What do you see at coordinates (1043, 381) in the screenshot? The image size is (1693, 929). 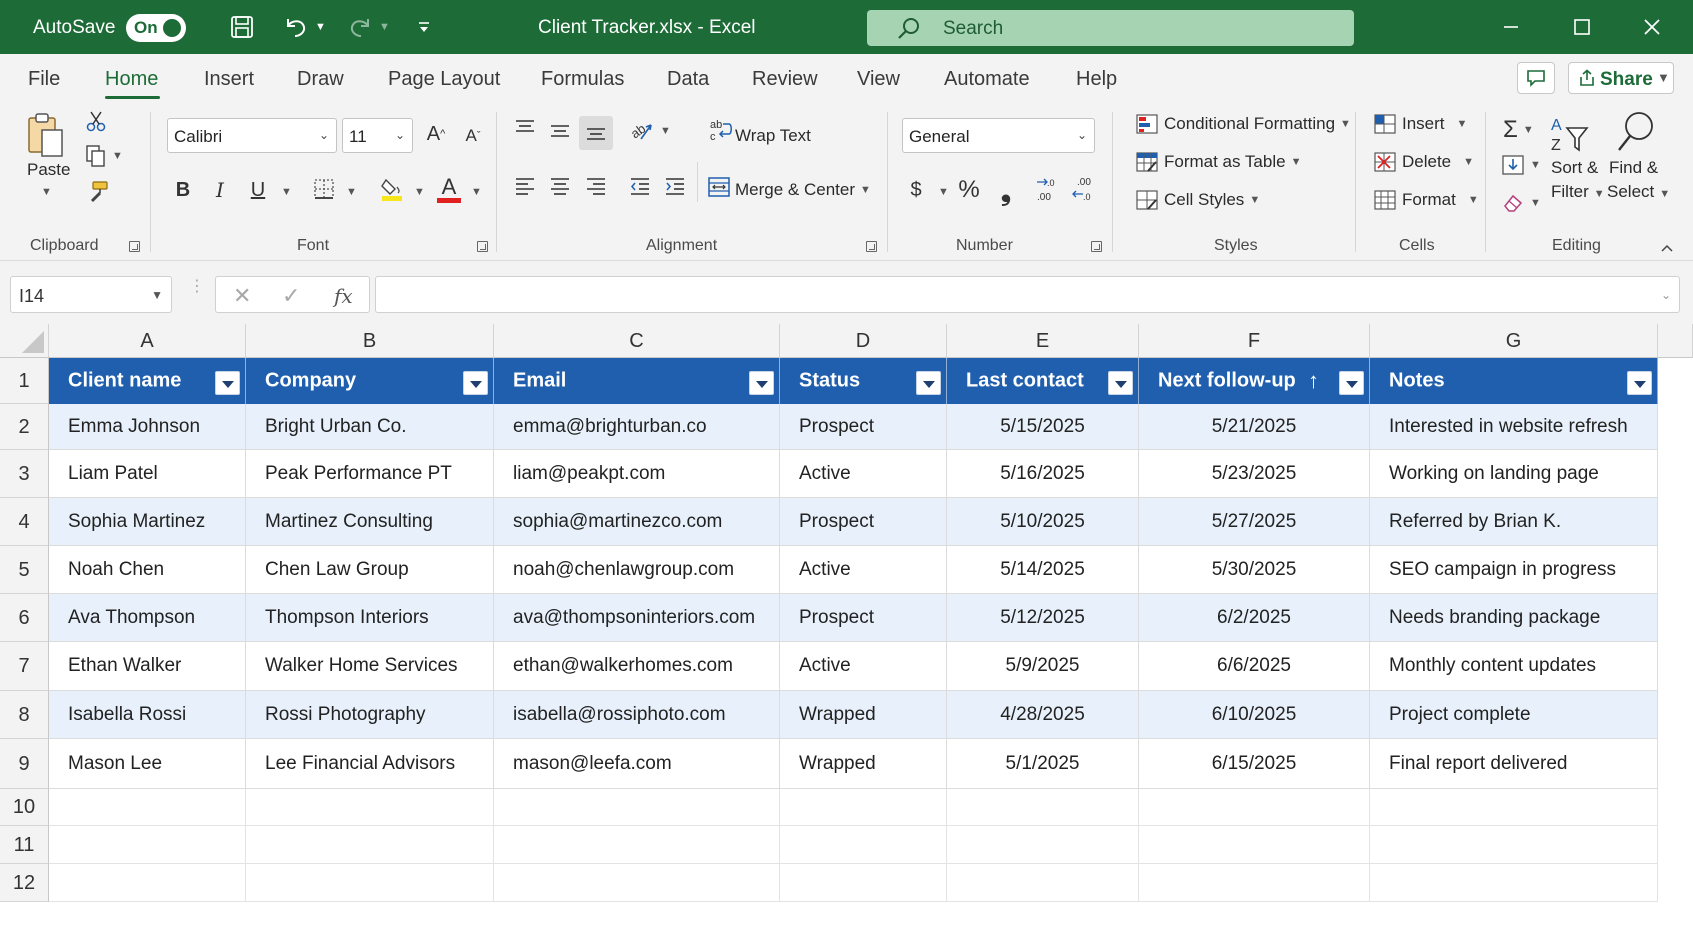 I see `header-cell-last-contact: Last contact` at bounding box center [1043, 381].